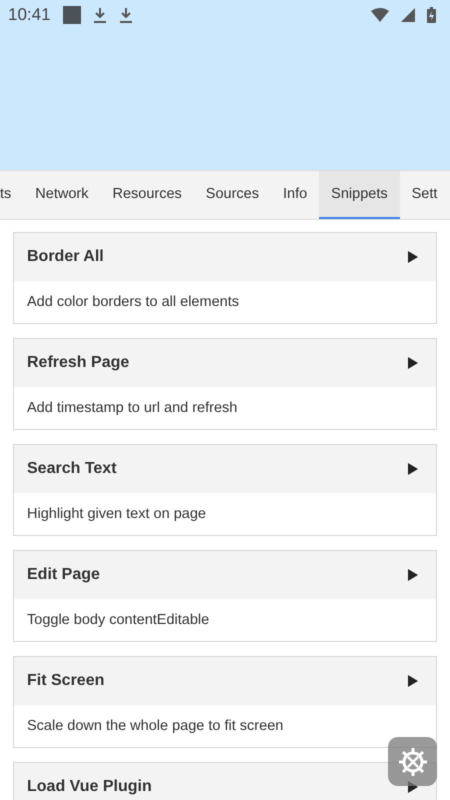  Describe the element at coordinates (65, 257) in the screenshot. I see `snippet-title: Border All` at that location.